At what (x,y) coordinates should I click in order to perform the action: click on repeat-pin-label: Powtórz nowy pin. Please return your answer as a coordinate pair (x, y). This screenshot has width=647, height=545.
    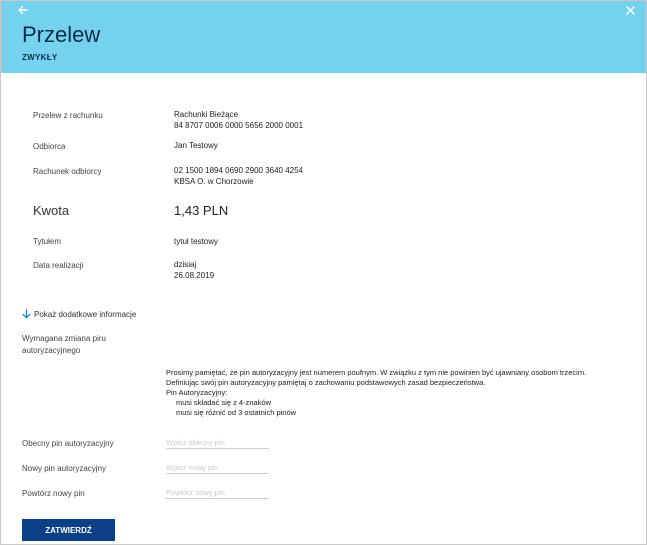
    Looking at the image, I should click on (53, 493).